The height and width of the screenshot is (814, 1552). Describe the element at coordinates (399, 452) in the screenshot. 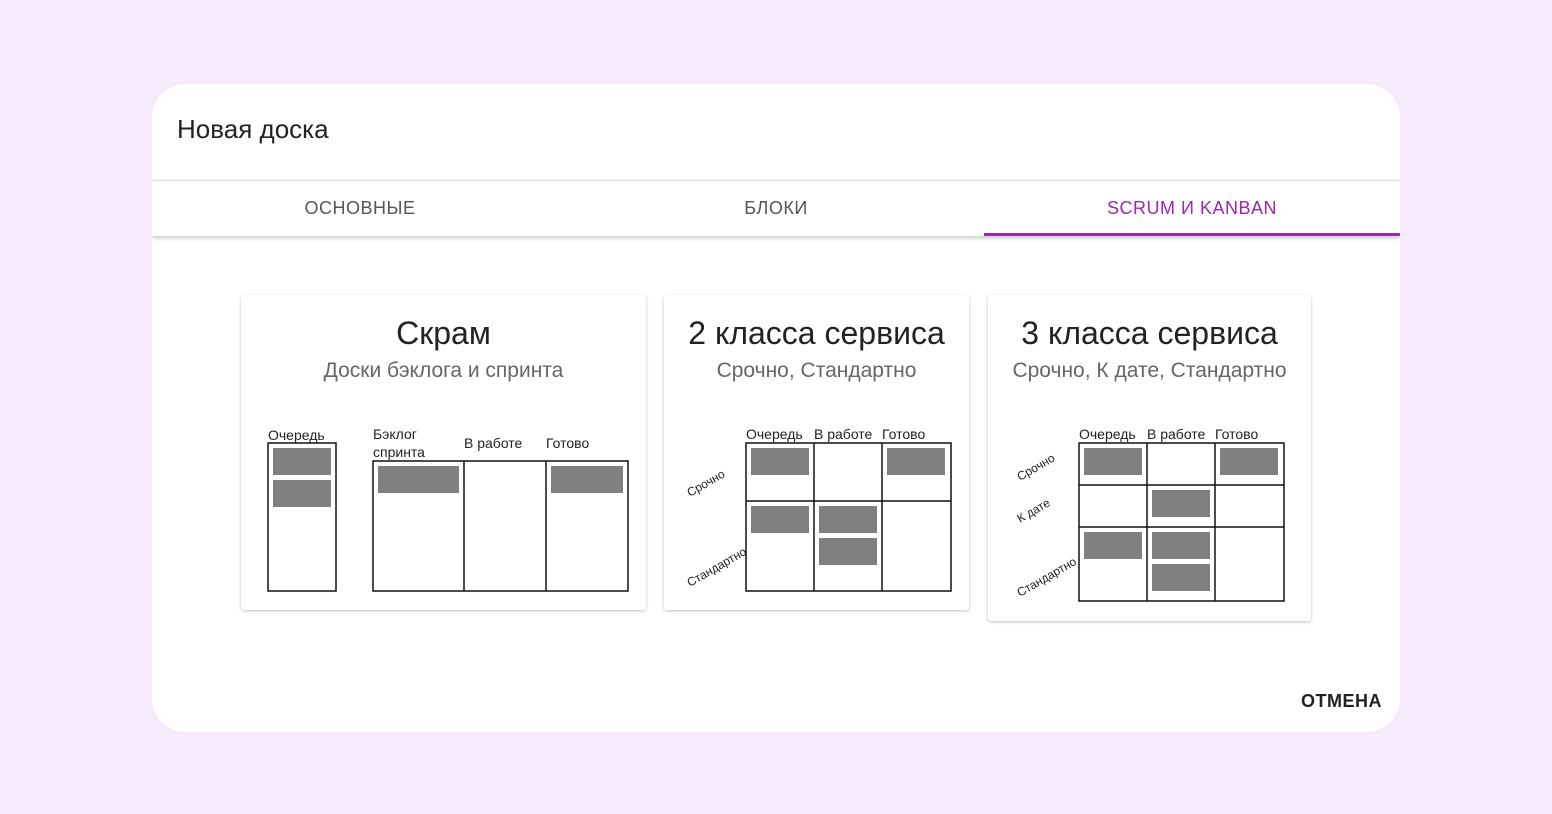

I see `column-label-sprint: спринта` at that location.